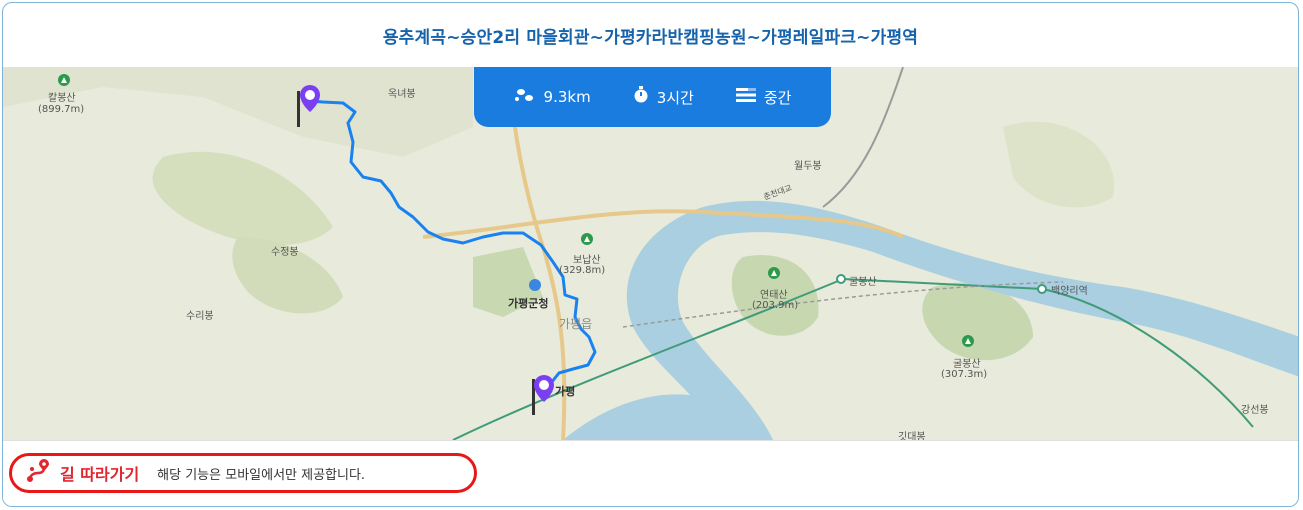 This screenshot has height=510, width=1303. I want to click on peak-height-label: (329.8m), so click(582, 270).